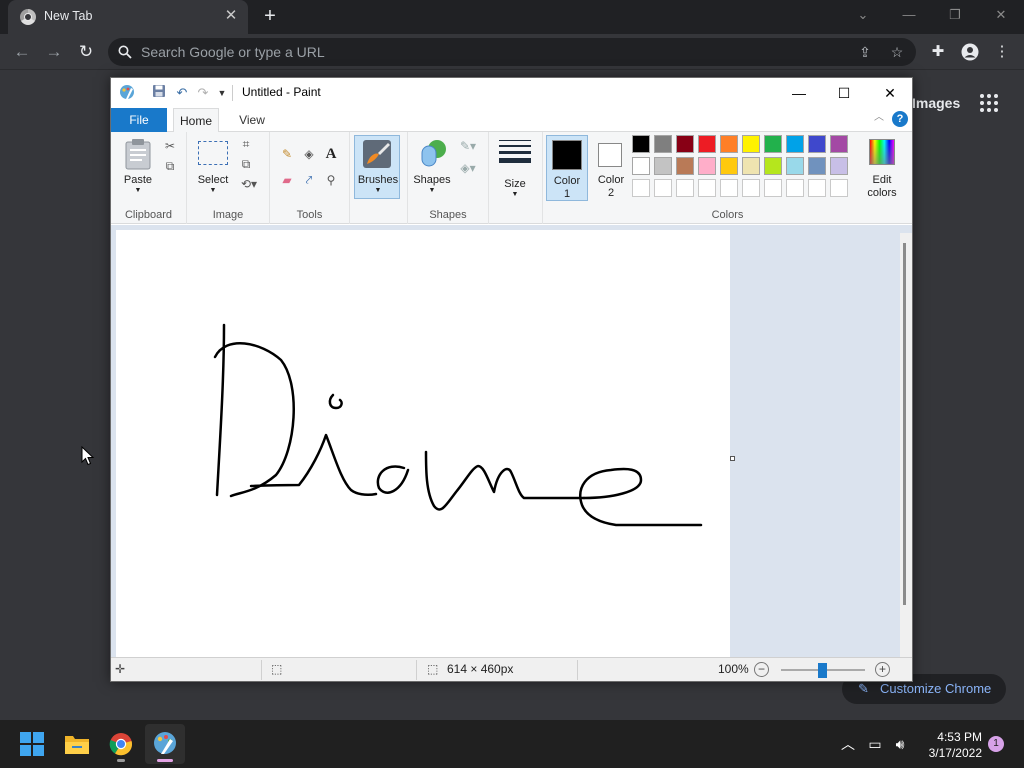  I want to click on tab-new-tab: New Tab ✕, so click(128, 17).